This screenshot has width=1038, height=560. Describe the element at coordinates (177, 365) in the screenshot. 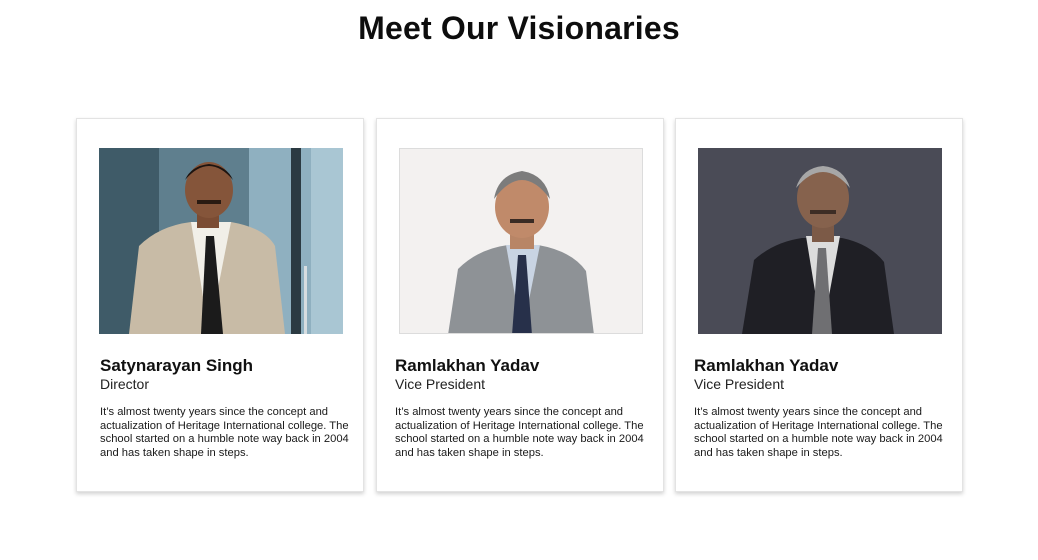

I see `visionary-name: Satynarayan Singh` at that location.